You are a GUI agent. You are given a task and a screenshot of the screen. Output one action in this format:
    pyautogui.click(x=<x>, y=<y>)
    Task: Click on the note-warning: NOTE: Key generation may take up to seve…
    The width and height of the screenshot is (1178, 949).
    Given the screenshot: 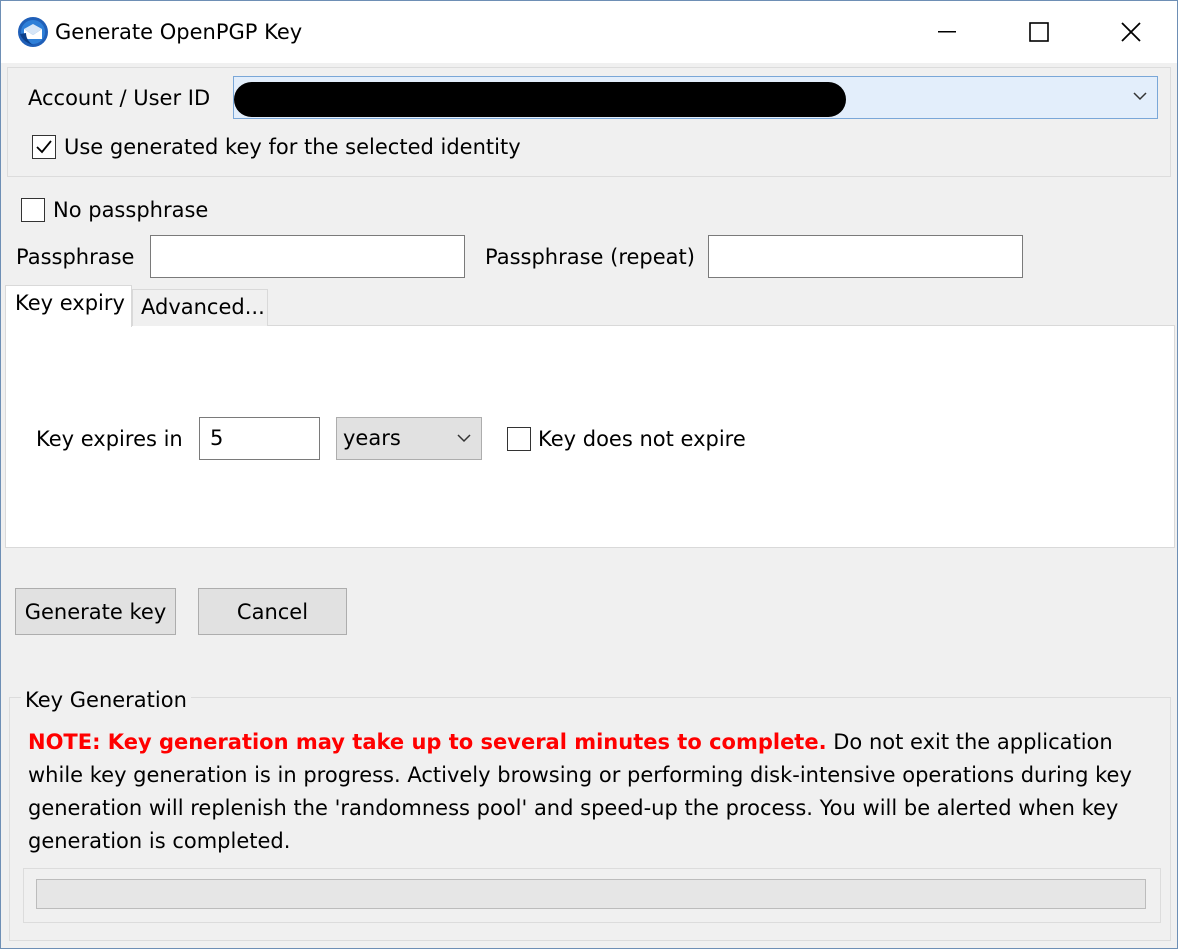 What is the action you would take?
    pyautogui.click(x=427, y=742)
    